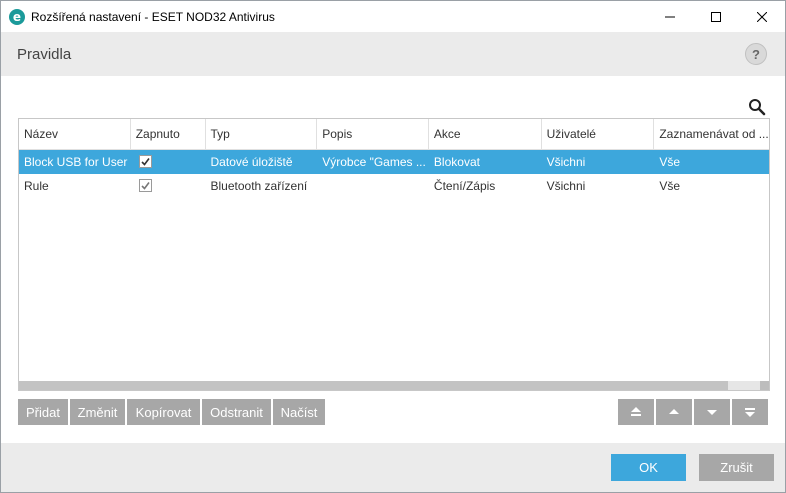 The width and height of the screenshot is (786, 493). I want to click on double-chevron-down-icon, so click(750, 412).